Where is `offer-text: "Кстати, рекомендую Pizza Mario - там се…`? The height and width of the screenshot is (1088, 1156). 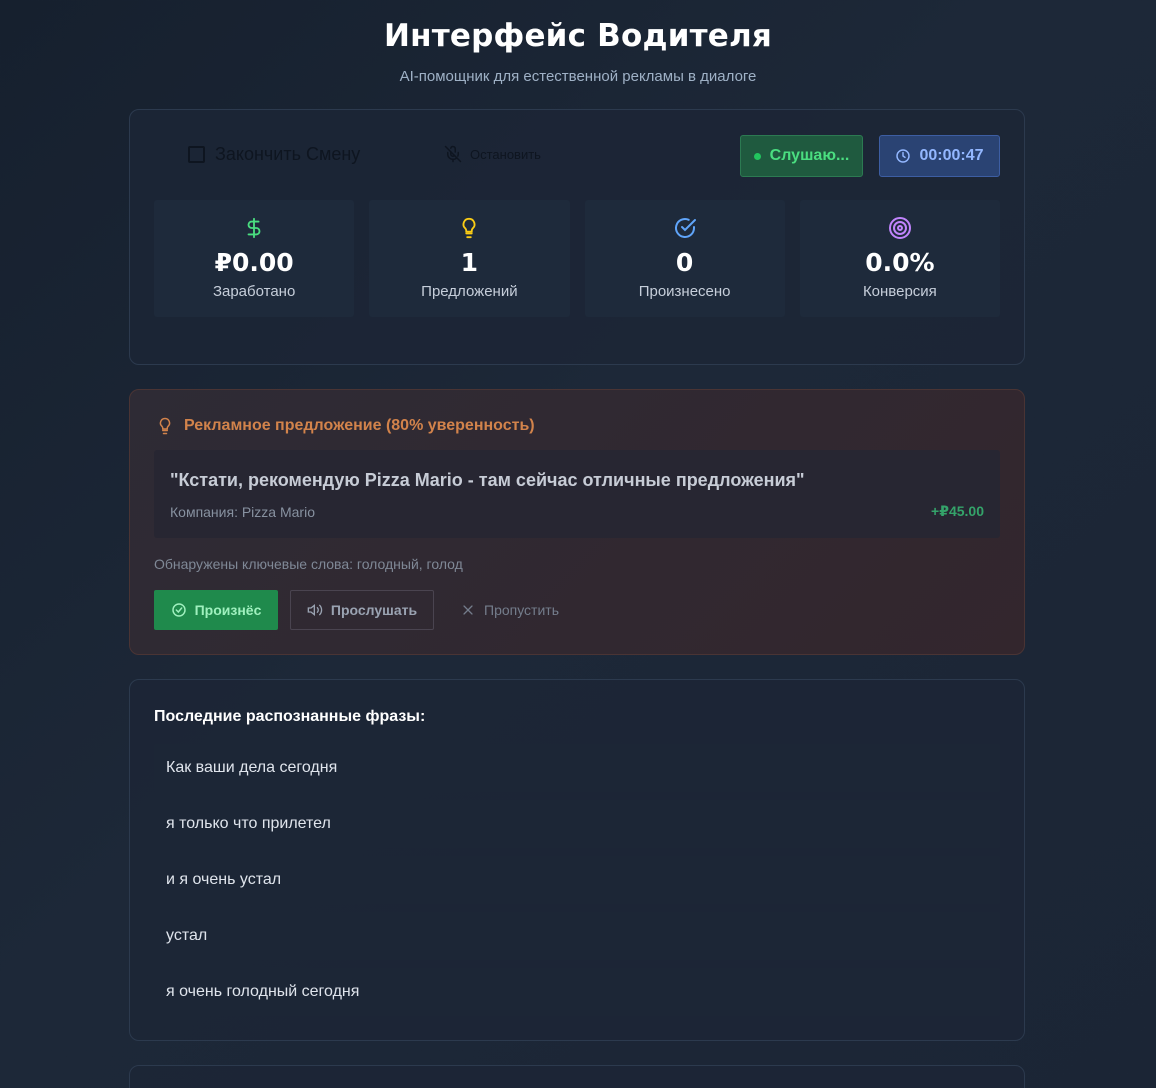 offer-text: "Кстати, рекомендую Pizza Mario - там се… is located at coordinates (487, 480).